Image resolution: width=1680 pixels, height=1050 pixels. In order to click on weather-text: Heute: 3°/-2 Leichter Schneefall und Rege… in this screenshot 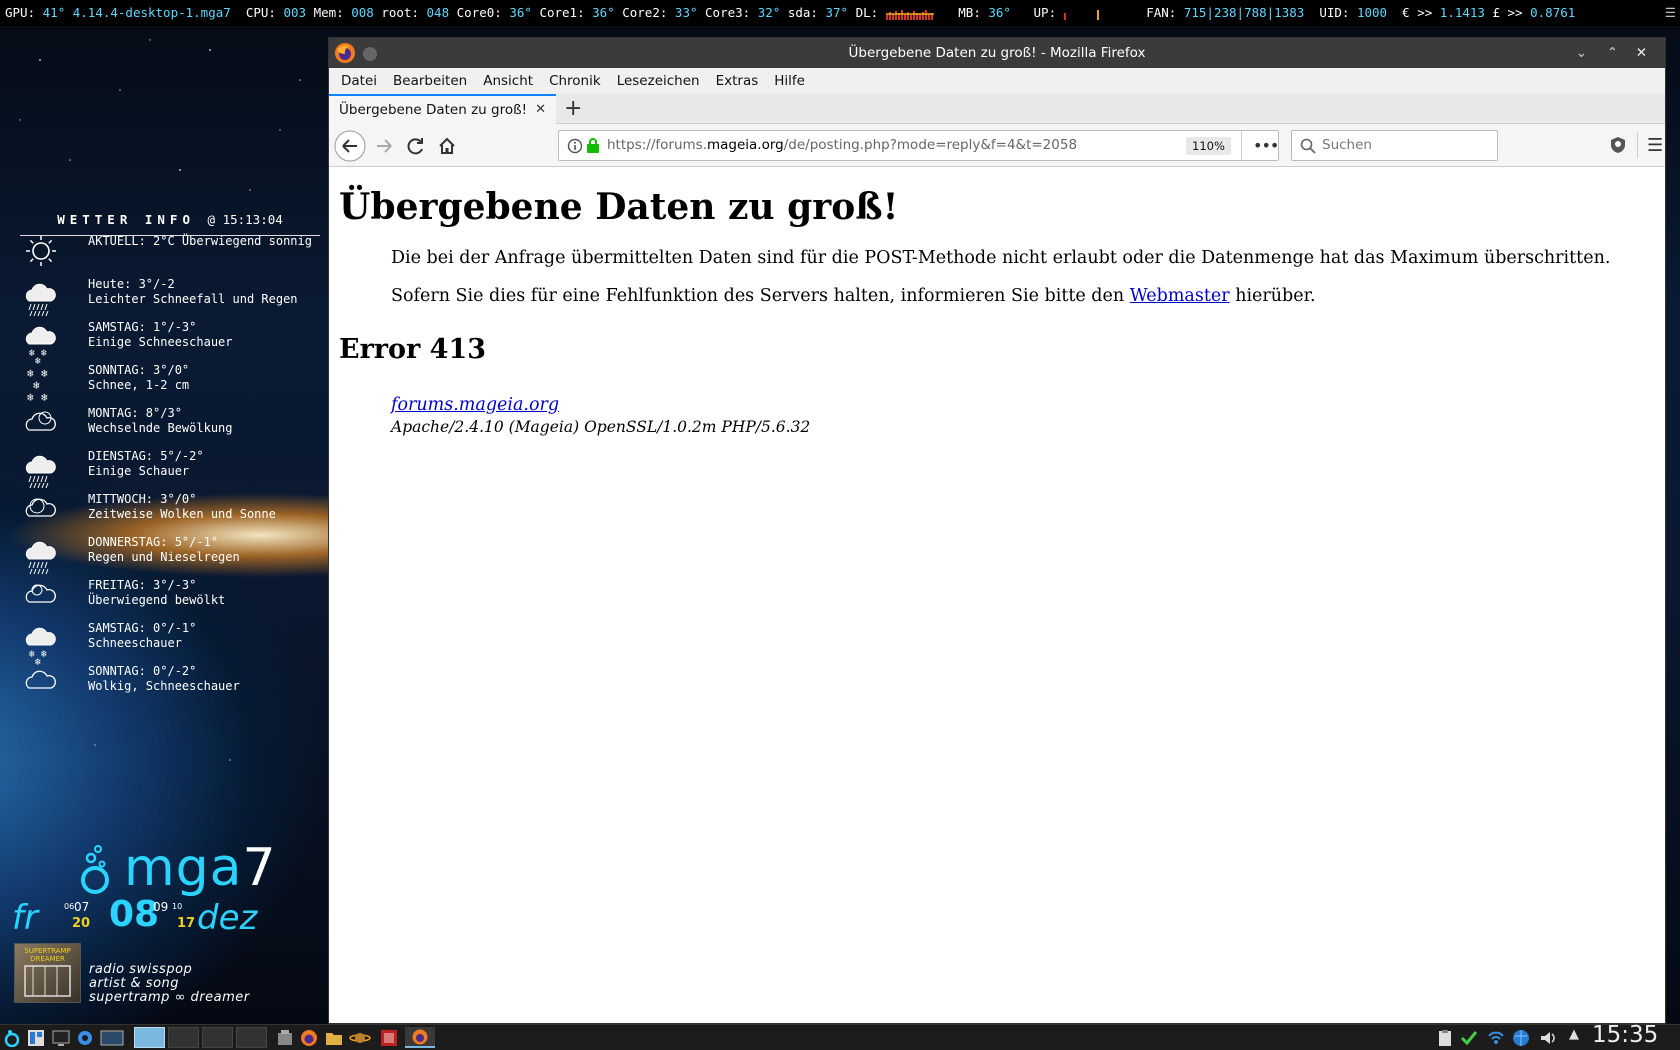, I will do `click(193, 292)`.